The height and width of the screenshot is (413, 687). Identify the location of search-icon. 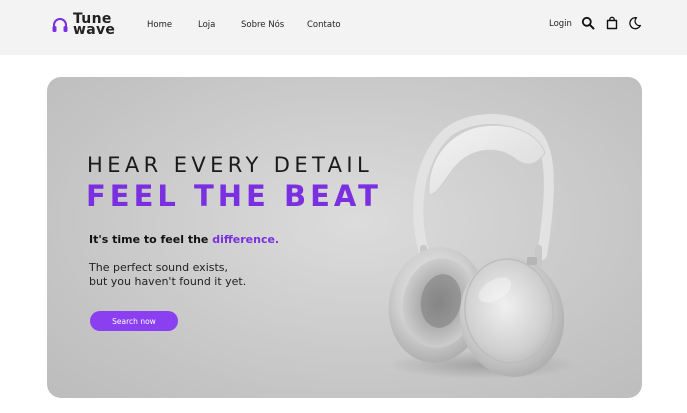
(588, 23).